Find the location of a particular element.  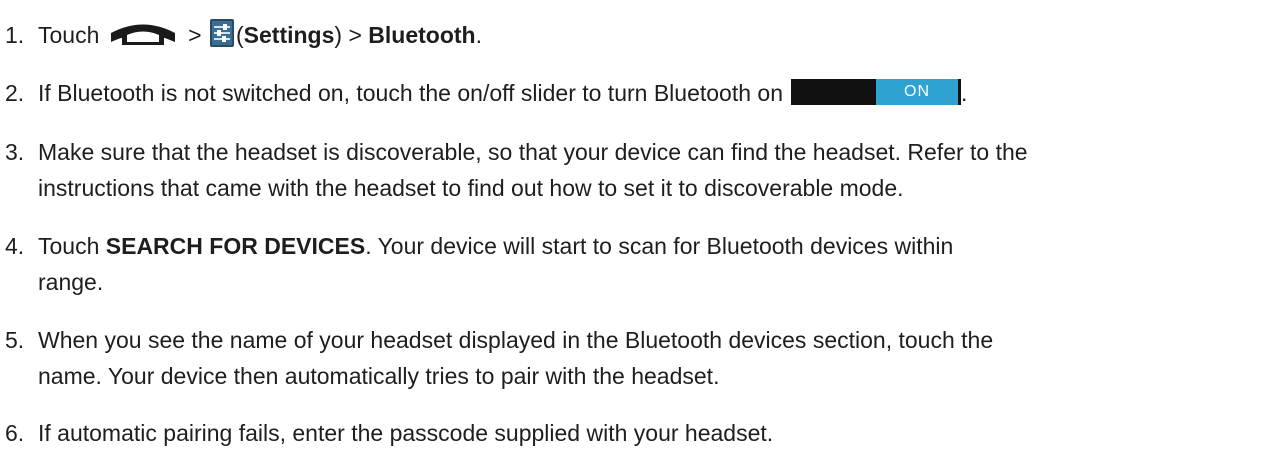

step-1: 1. Touch > (Settings) > Bluetooth. is located at coordinates (620, 35).